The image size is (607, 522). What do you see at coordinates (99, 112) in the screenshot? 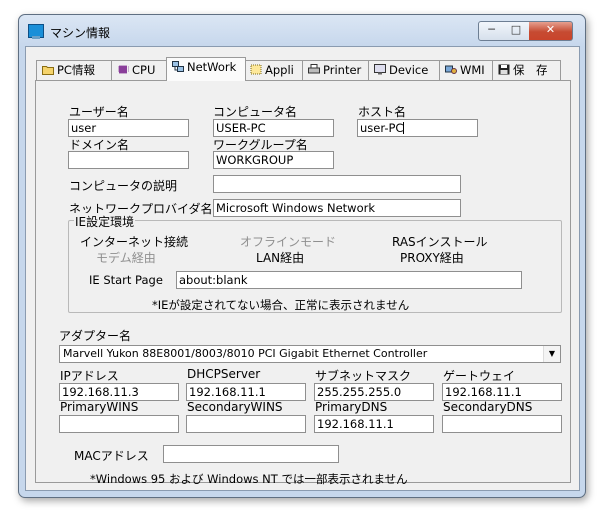
I see `user-name-label: ユーザー名` at bounding box center [99, 112].